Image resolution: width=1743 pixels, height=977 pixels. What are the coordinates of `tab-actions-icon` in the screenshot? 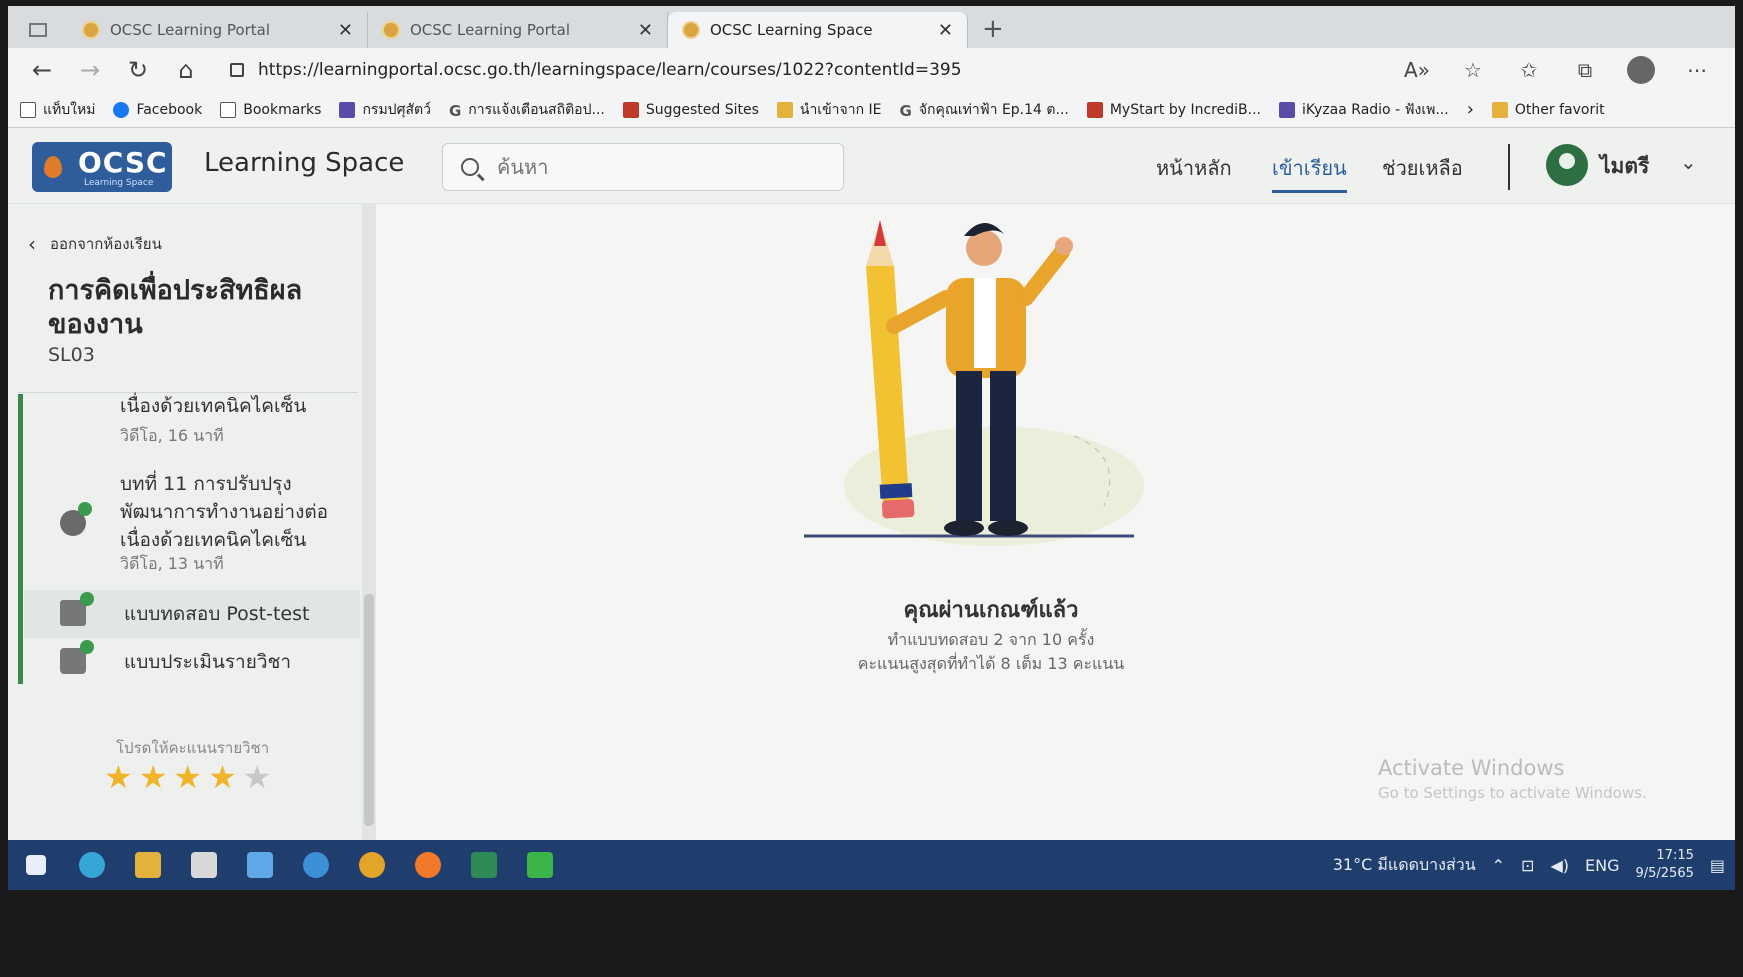 It's located at (38, 30).